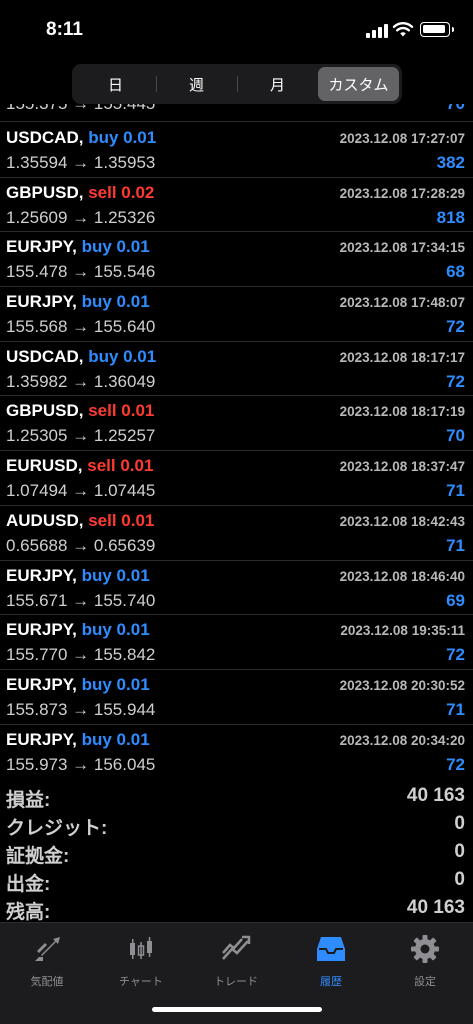 Image resolution: width=473 pixels, height=1024 pixels. What do you see at coordinates (236, 881) in the screenshot?
I see `summary-row: 出金: 0` at bounding box center [236, 881].